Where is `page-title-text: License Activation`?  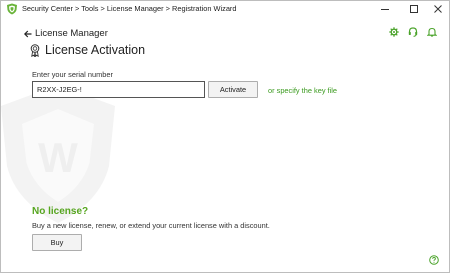 page-title-text: License Activation is located at coordinates (95, 50).